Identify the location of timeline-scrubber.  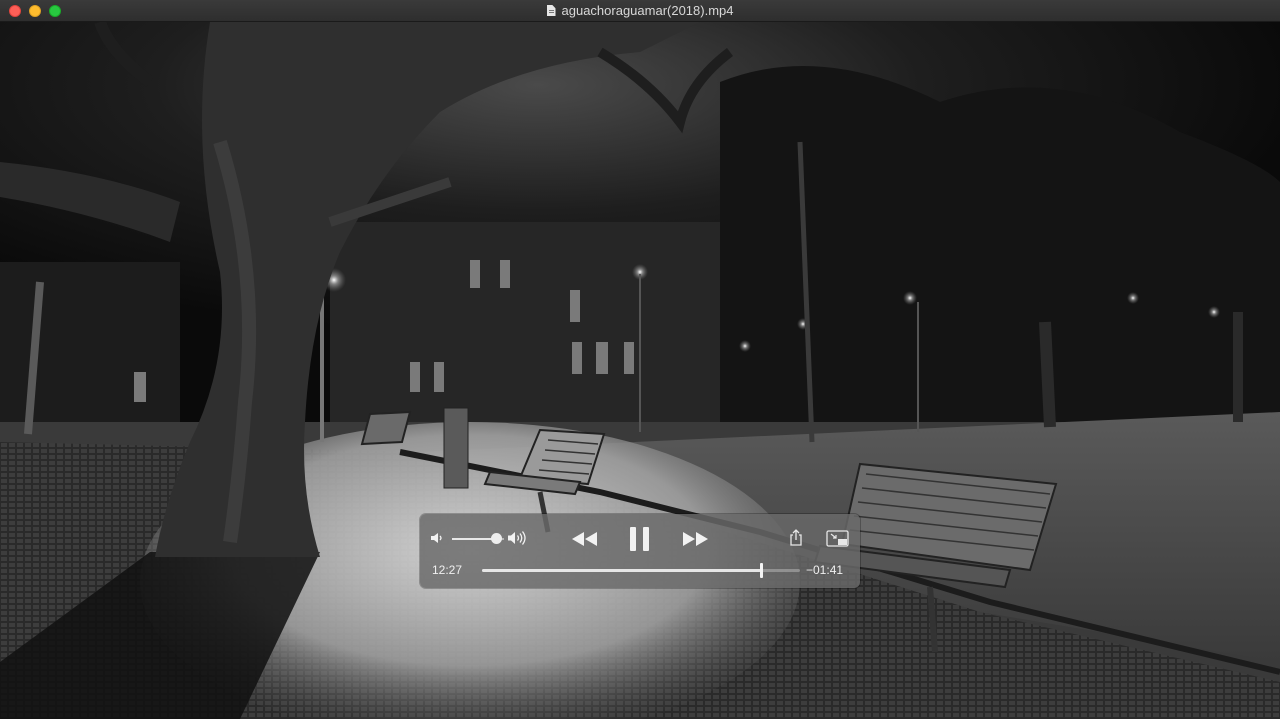
(641, 570).